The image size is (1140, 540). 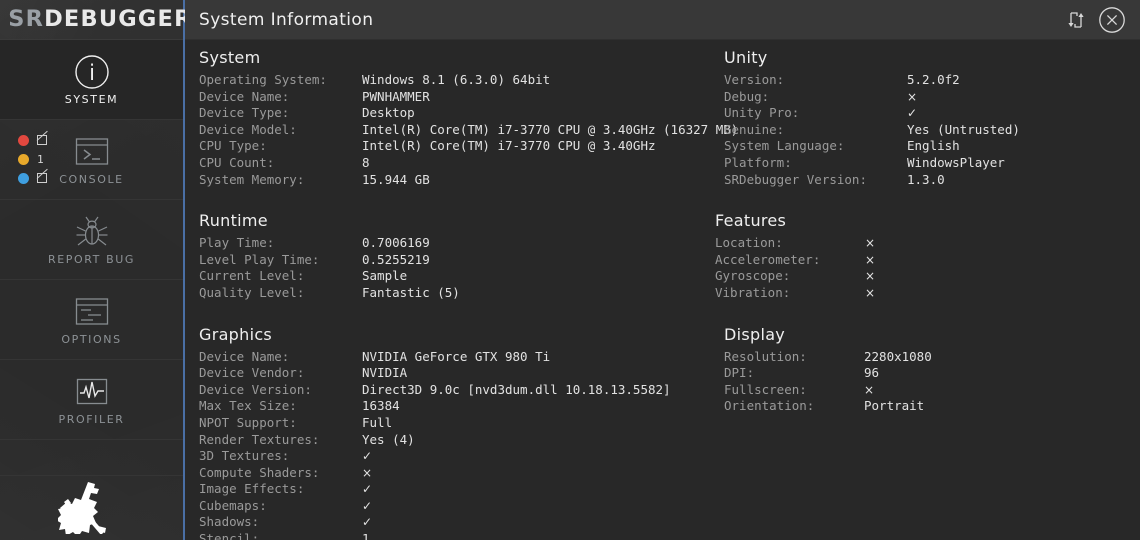 I want to click on brand-logo-prefix: SR, so click(x=26, y=19).